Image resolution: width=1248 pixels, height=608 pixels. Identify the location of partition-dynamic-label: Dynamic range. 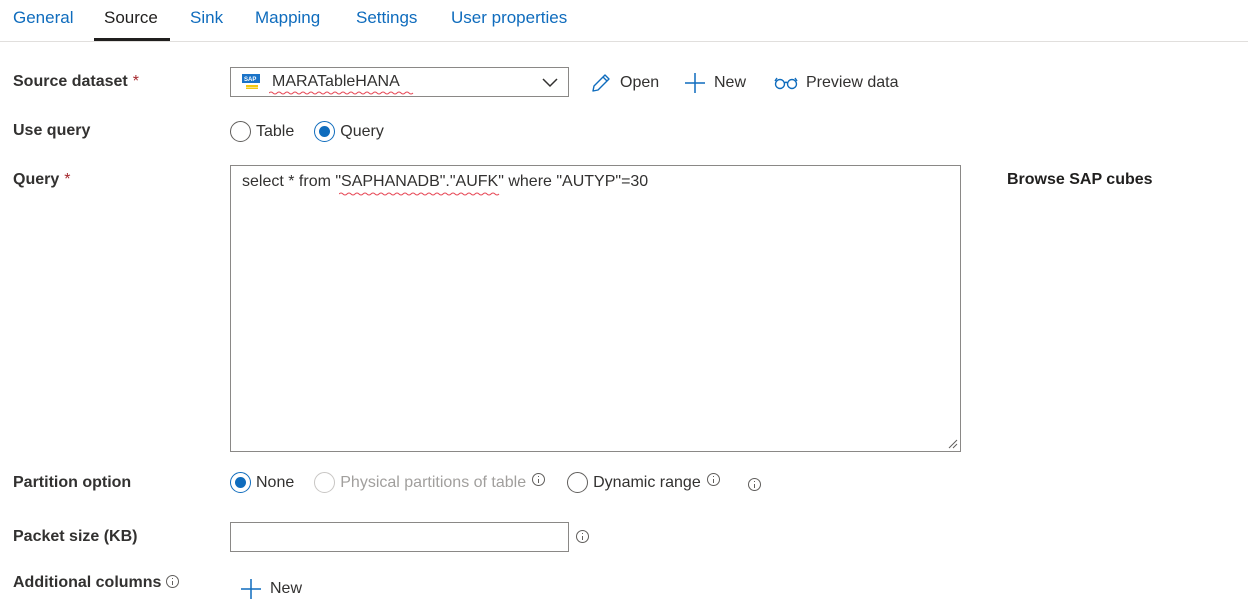
(647, 483).